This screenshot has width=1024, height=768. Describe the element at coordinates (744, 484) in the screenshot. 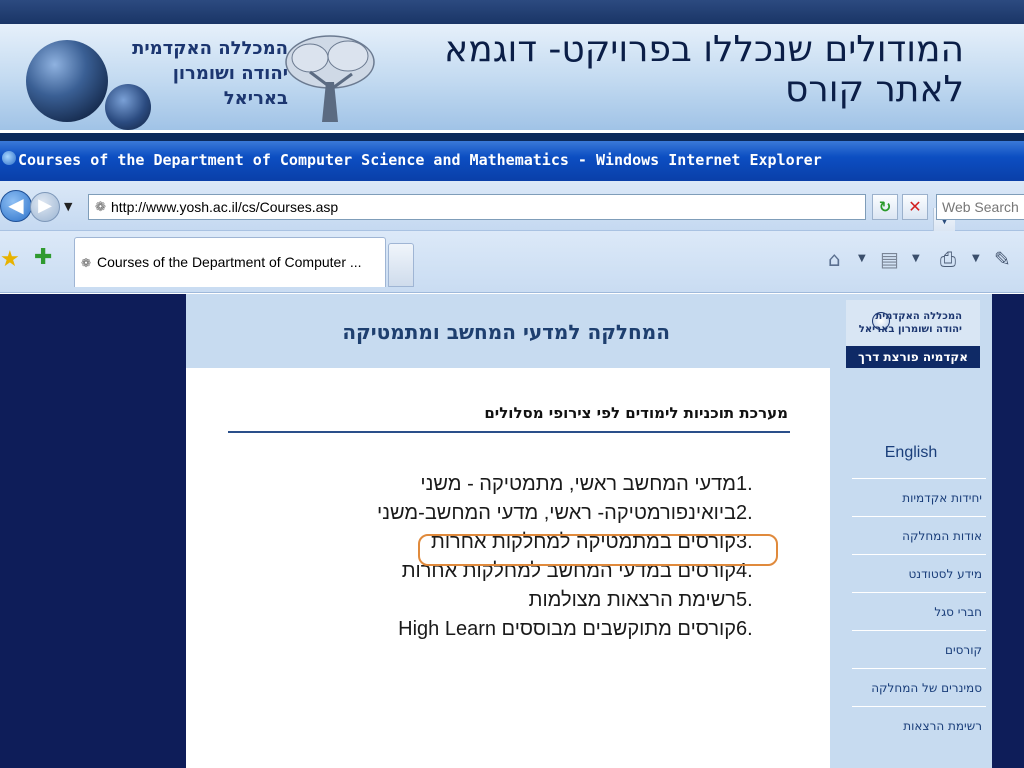

I see `course-number: 1.` at that location.